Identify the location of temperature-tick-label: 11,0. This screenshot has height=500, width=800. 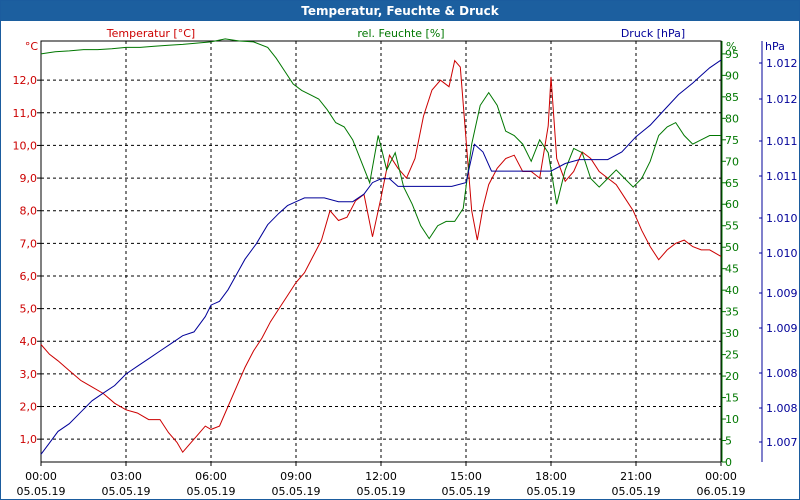
(25, 113).